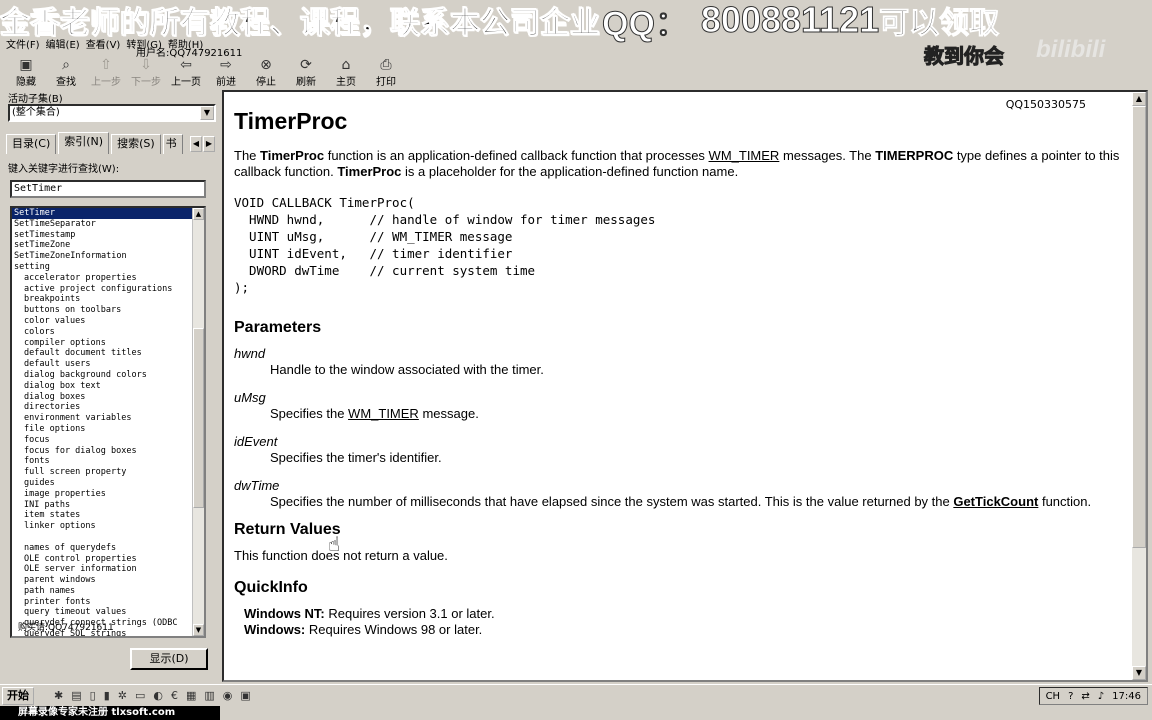 This screenshot has height=720, width=1152. What do you see at coordinates (108, 548) in the screenshot?
I see `index-list-item: names of querydefs` at bounding box center [108, 548].